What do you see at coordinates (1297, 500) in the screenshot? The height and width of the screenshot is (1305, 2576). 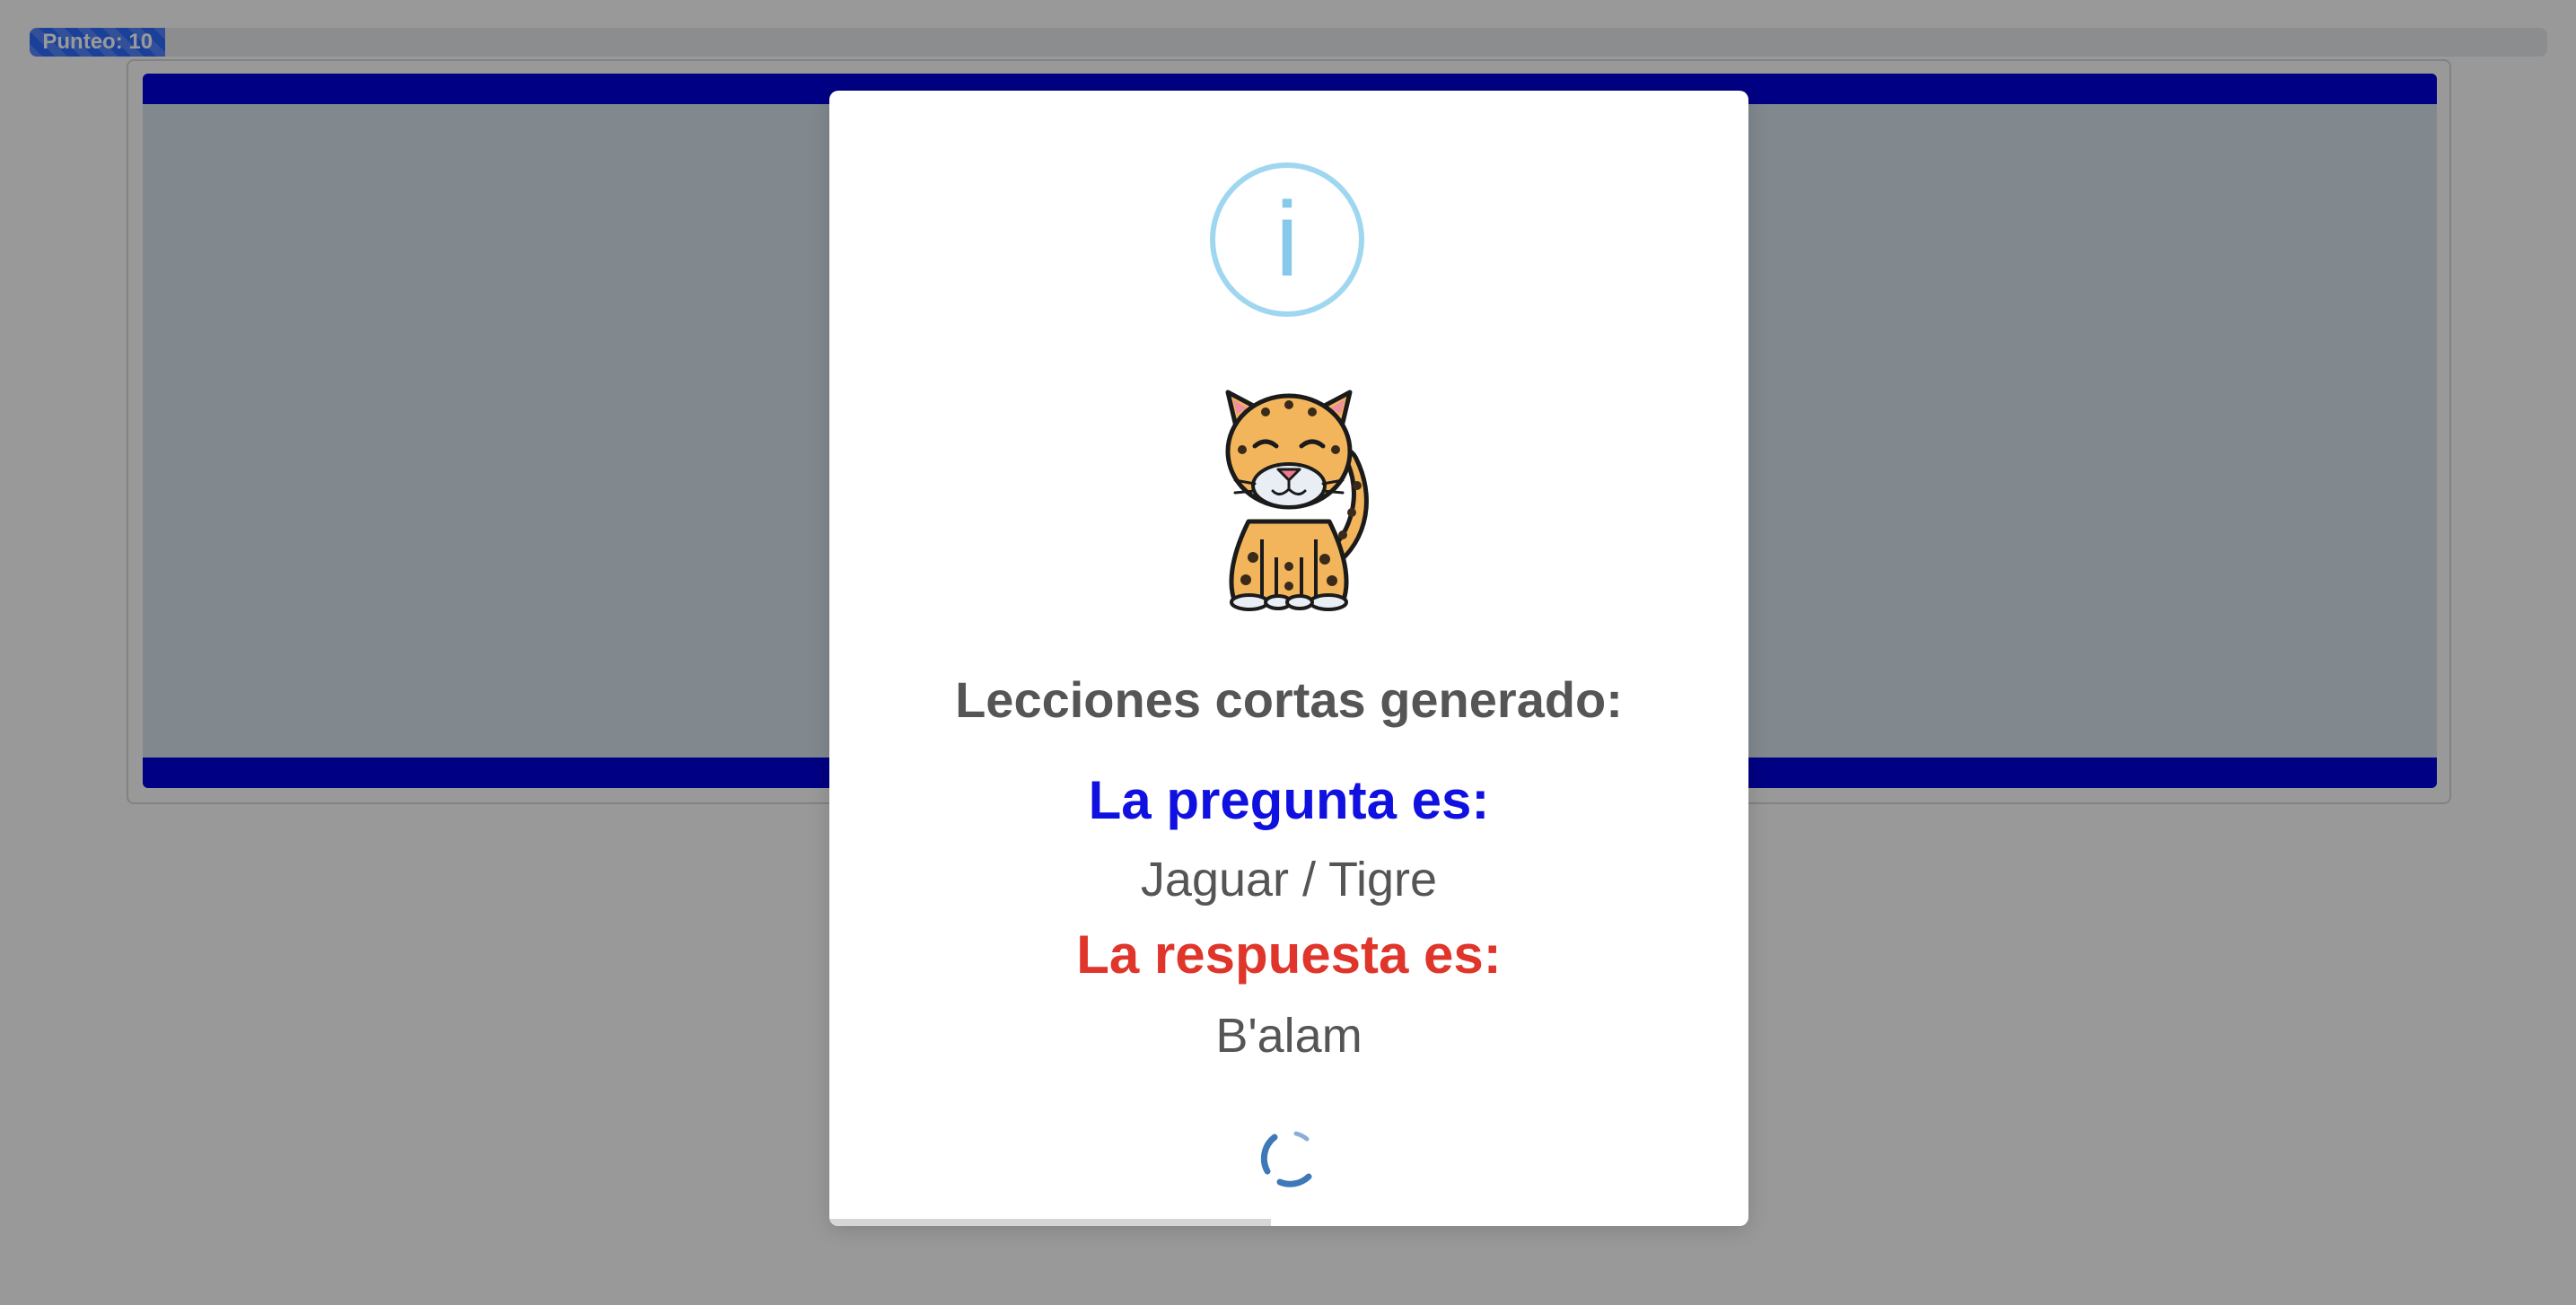 I see `jaguar-icon` at bounding box center [1297, 500].